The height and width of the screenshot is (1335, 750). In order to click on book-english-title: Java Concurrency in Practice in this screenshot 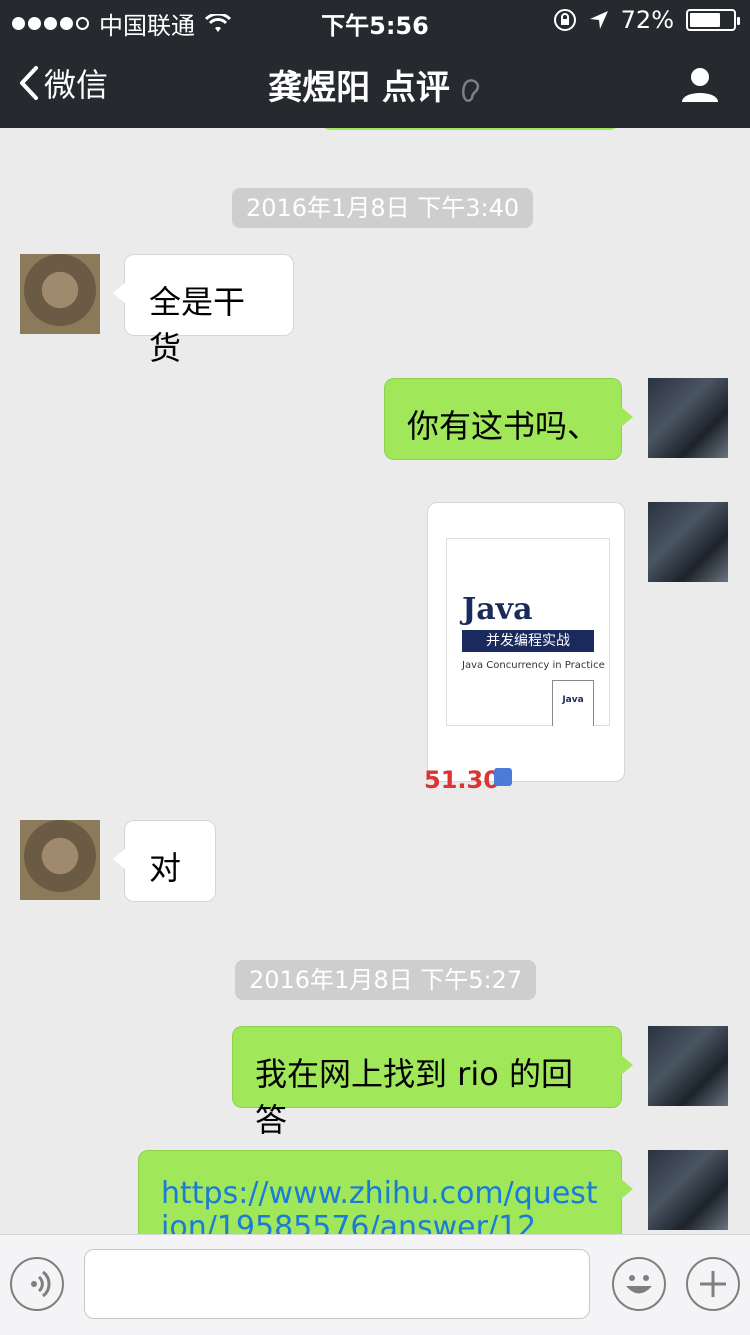, I will do `click(533, 665)`.